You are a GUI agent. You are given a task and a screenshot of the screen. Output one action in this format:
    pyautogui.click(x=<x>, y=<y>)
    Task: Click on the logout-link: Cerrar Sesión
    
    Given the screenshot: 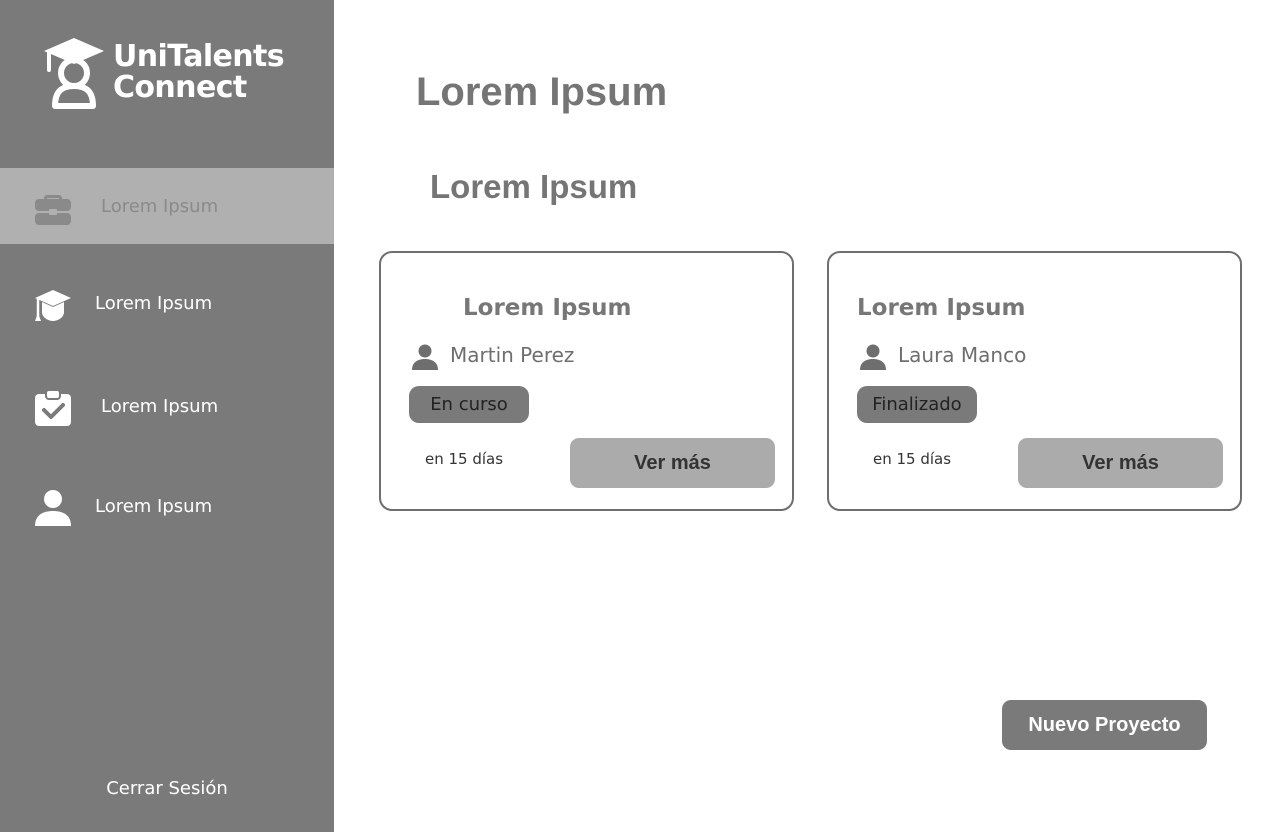 What is the action you would take?
    pyautogui.click(x=167, y=788)
    